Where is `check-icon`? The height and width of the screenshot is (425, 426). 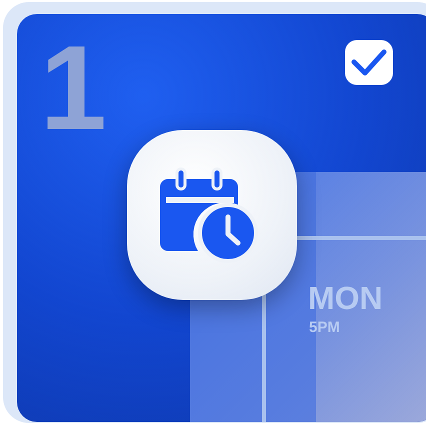
check-icon is located at coordinates (369, 63).